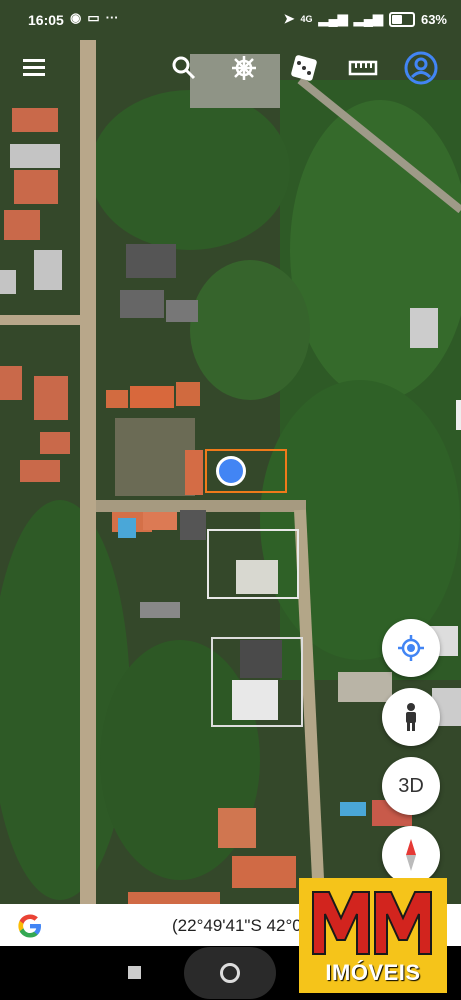 The width and height of the screenshot is (461, 1000). I want to click on my-location-button, so click(411, 648).